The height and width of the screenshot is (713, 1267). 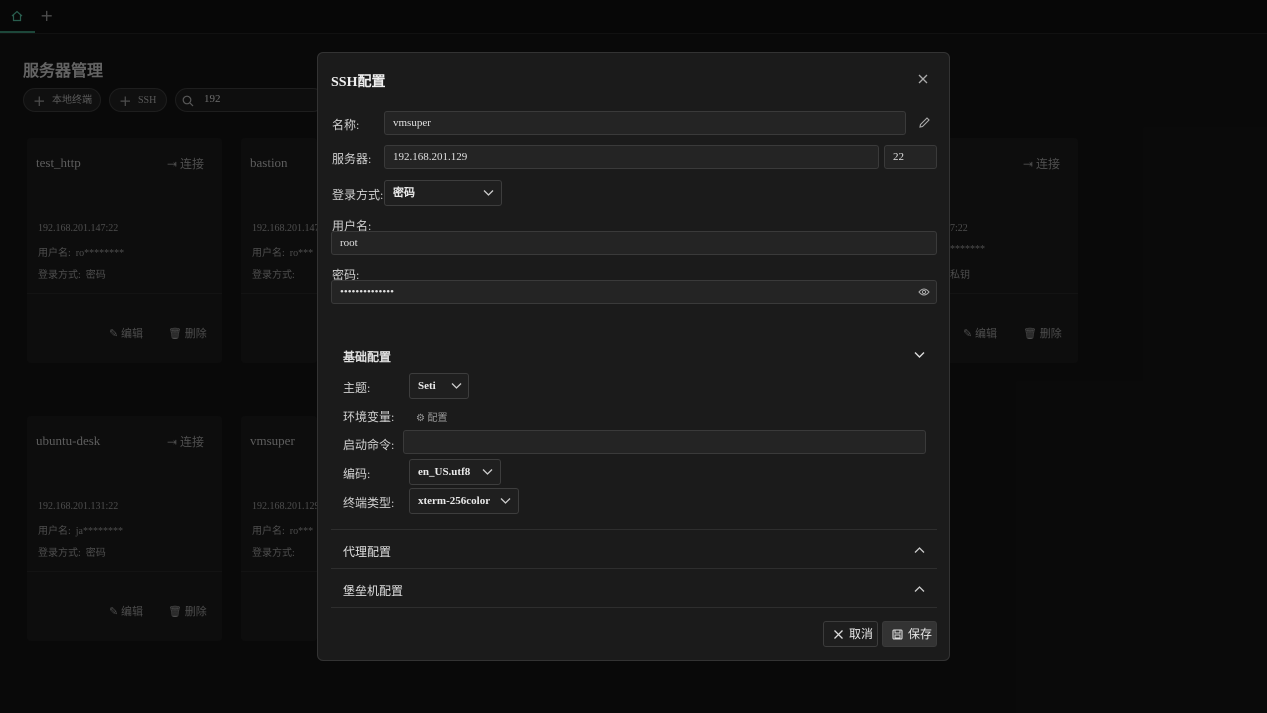 I want to click on section-divider, so click(x=634, y=607).